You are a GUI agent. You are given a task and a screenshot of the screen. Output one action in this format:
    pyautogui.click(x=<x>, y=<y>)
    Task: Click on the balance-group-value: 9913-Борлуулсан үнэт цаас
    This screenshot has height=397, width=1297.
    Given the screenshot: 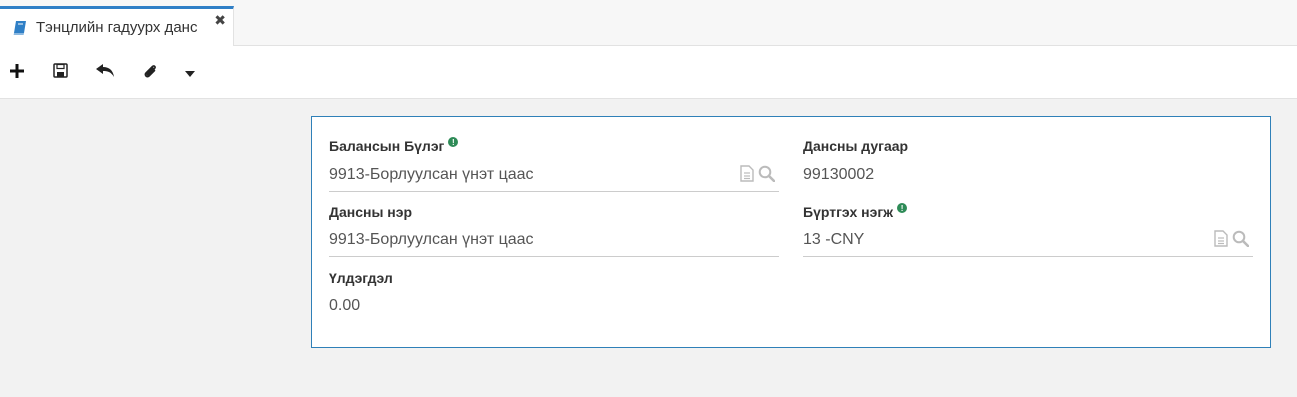 What is the action you would take?
    pyautogui.click(x=431, y=175)
    